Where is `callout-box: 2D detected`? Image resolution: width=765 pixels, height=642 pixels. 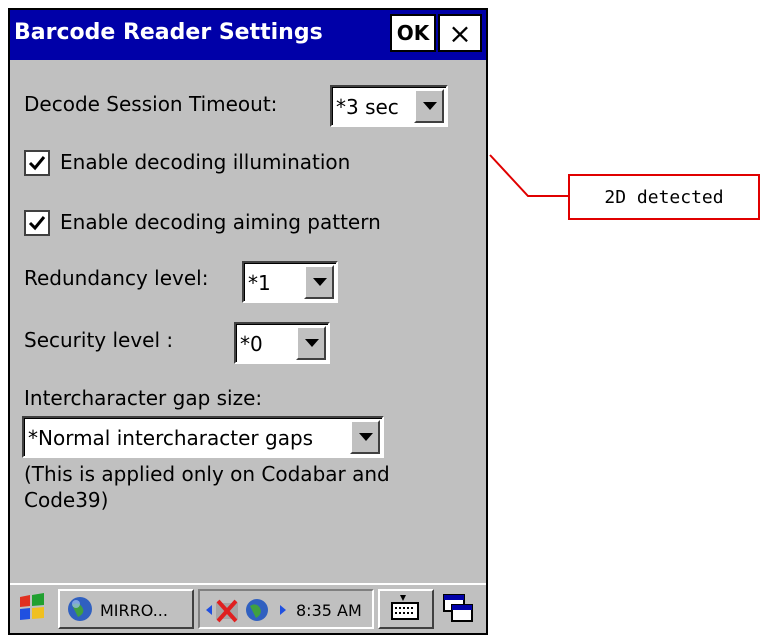
callout-box: 2D detected is located at coordinates (664, 197).